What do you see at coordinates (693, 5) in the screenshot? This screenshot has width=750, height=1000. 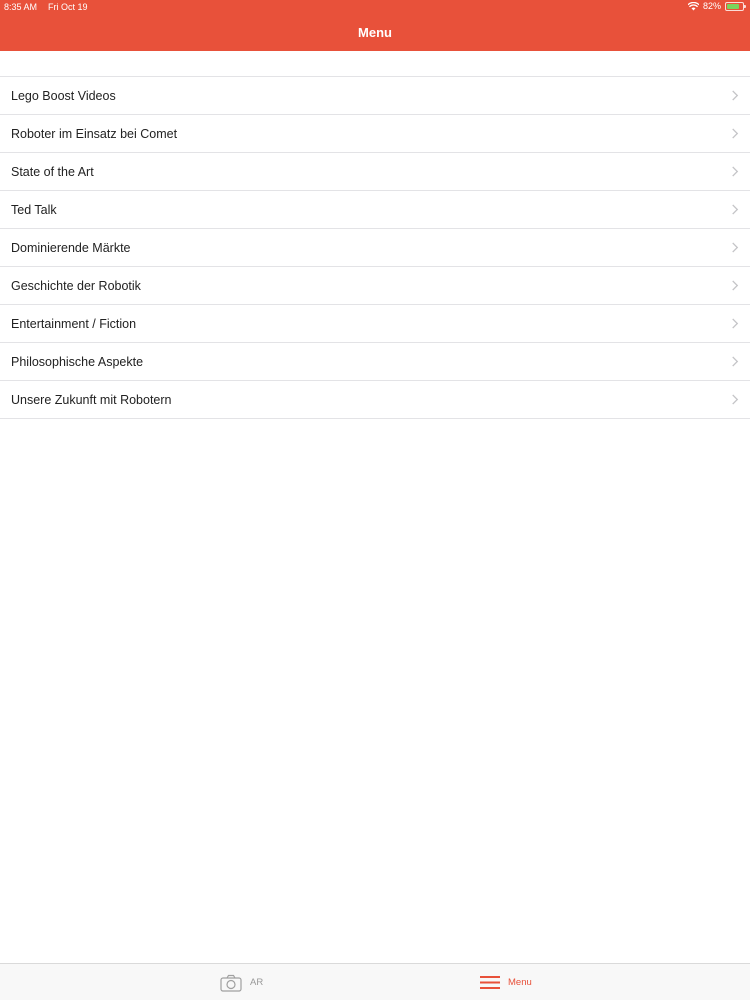 I see `wifi-icon` at bounding box center [693, 5].